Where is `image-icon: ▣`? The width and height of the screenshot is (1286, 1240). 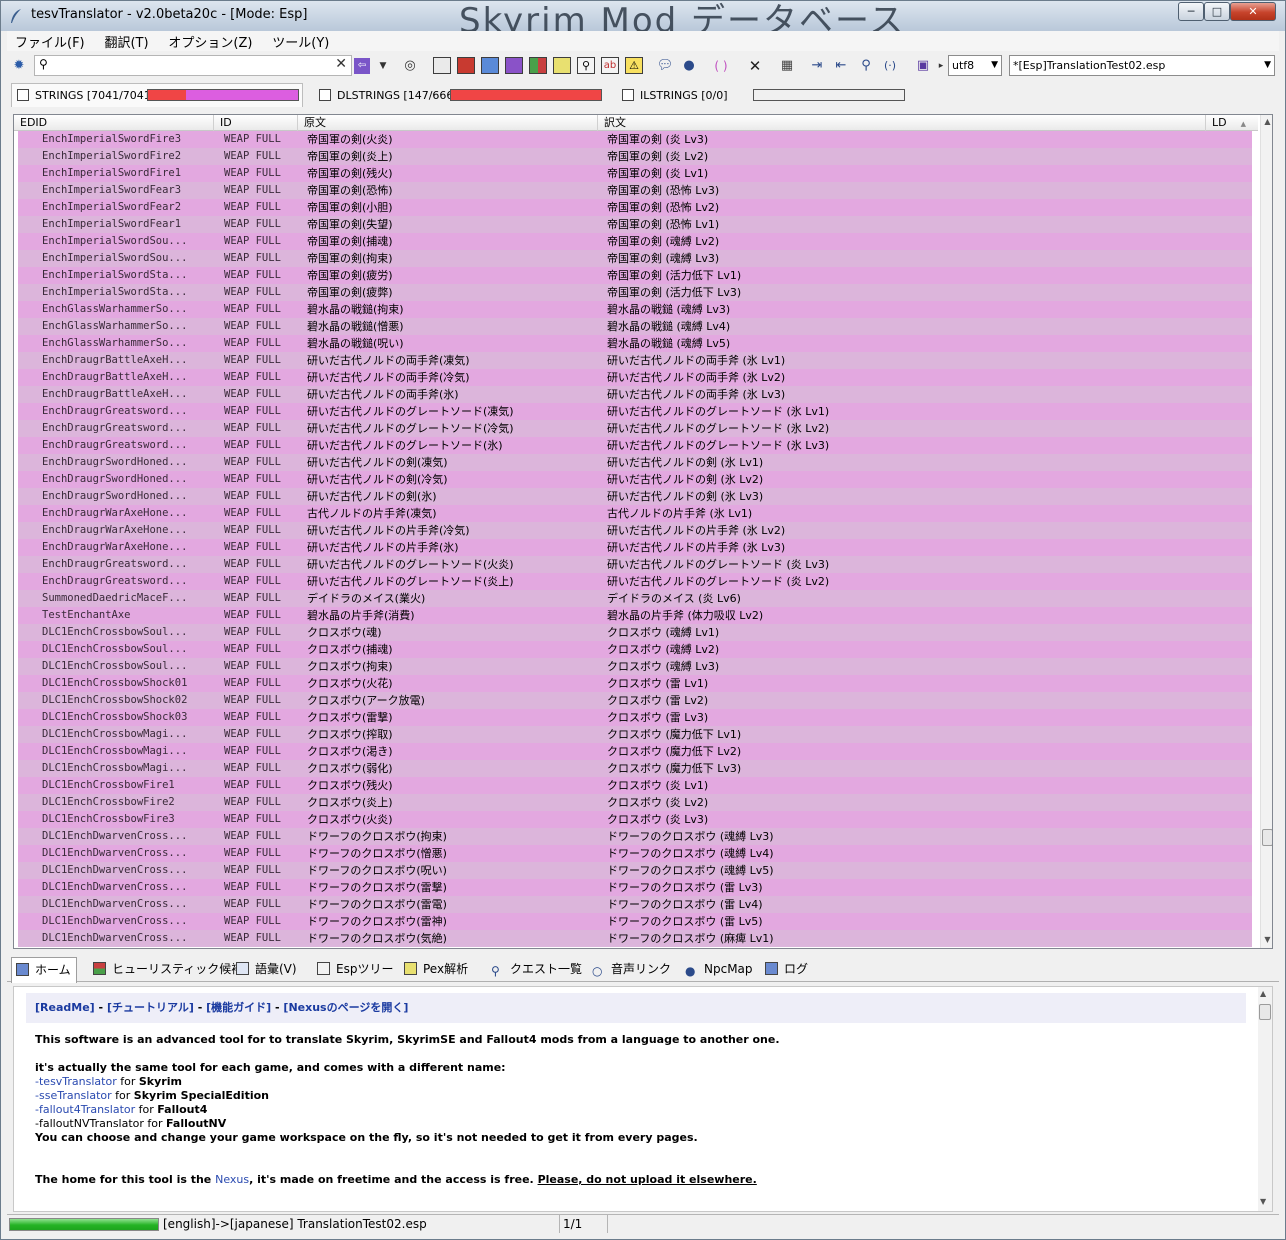 image-icon: ▣ is located at coordinates (923, 66).